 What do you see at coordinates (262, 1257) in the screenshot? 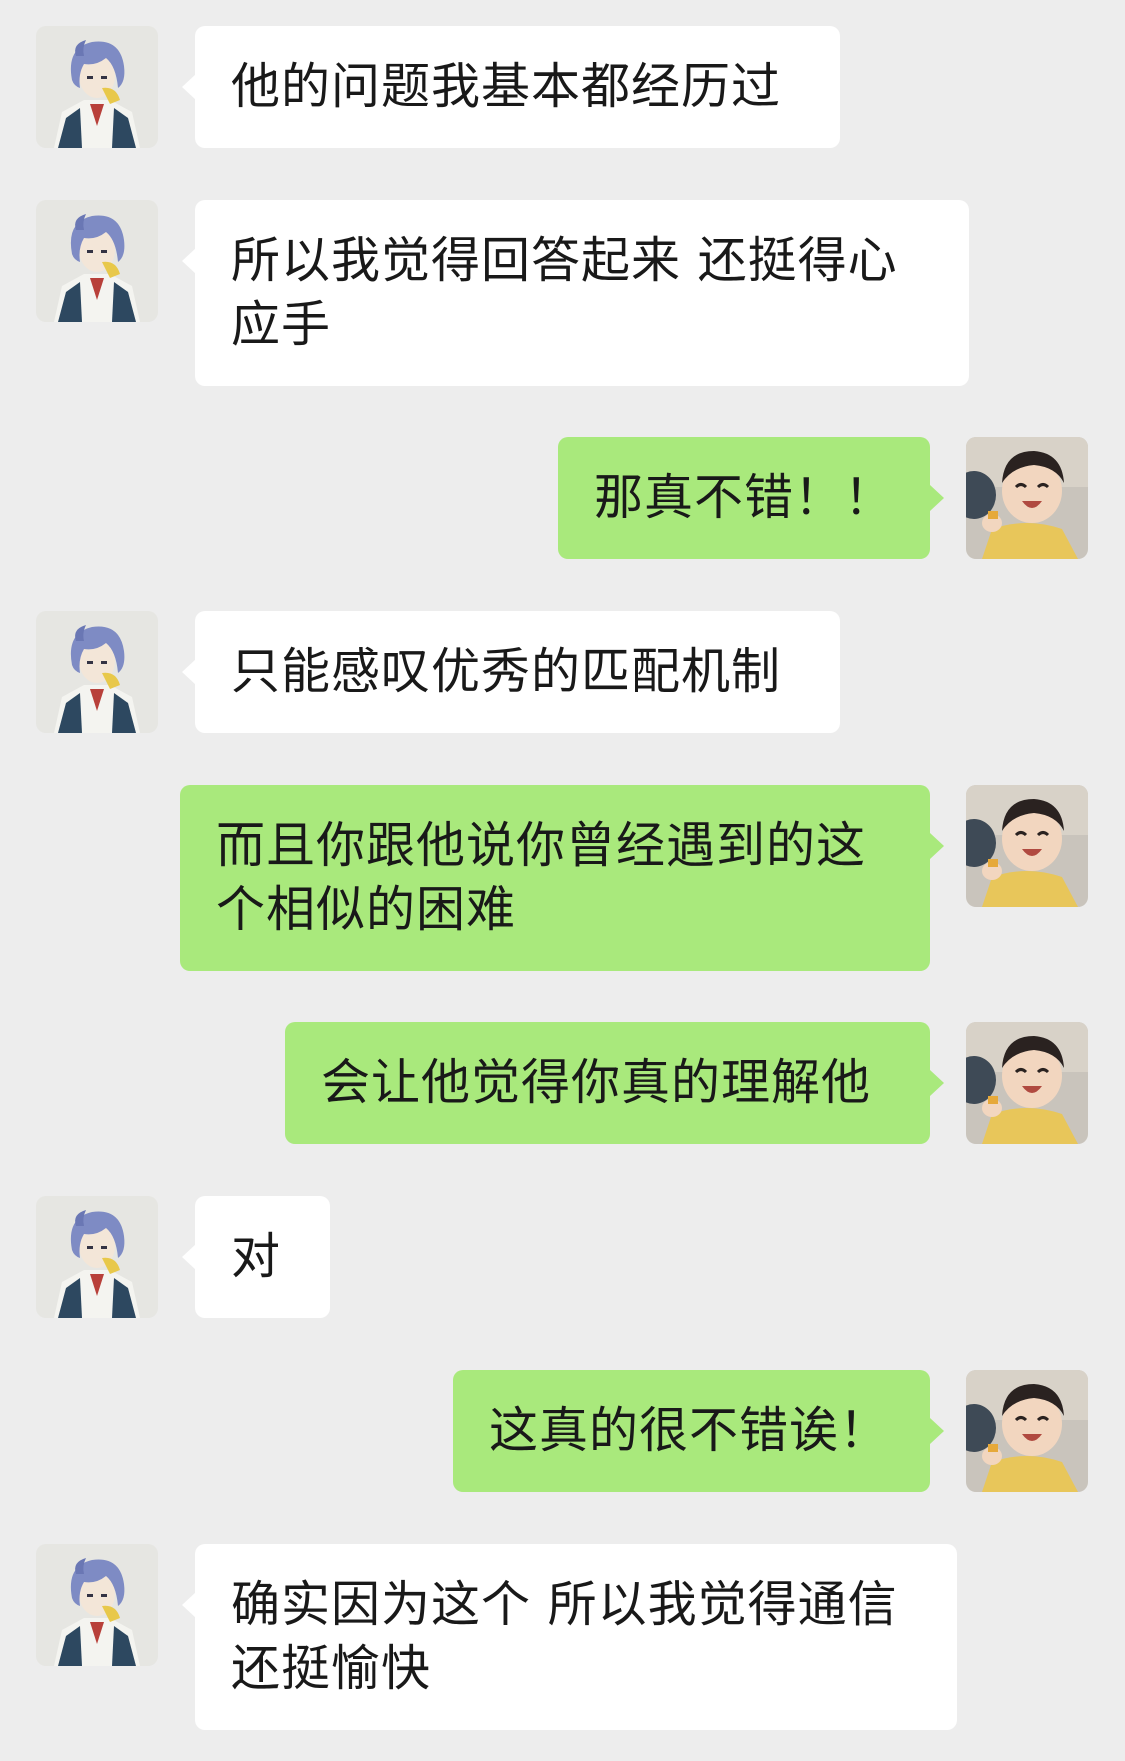
I see `message-bubble-incoming: 对` at bounding box center [262, 1257].